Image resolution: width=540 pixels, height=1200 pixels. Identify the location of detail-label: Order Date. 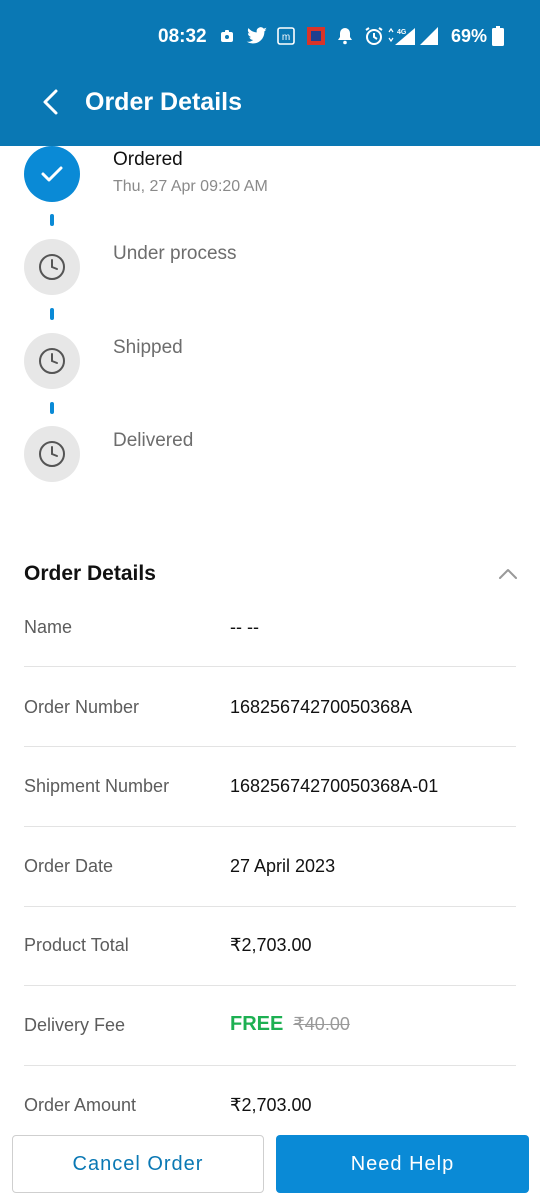
(69, 866).